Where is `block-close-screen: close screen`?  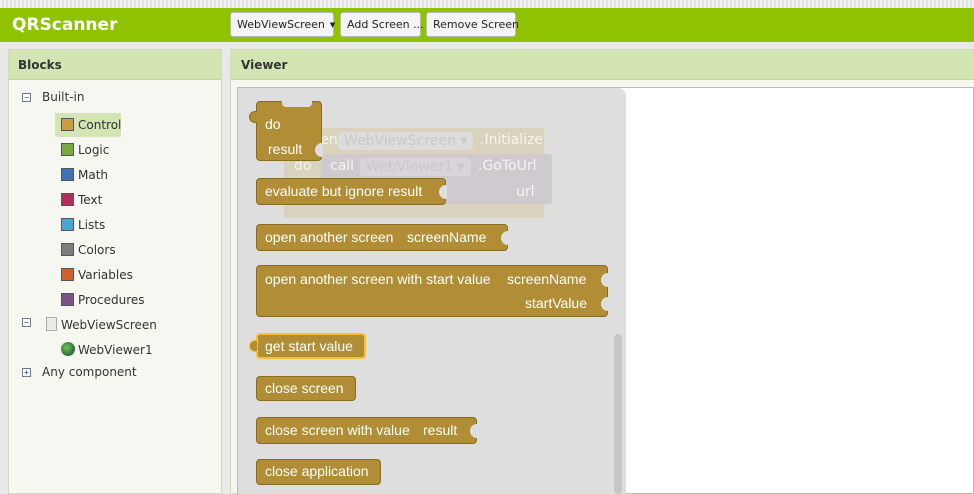 block-close-screen: close screen is located at coordinates (306, 388).